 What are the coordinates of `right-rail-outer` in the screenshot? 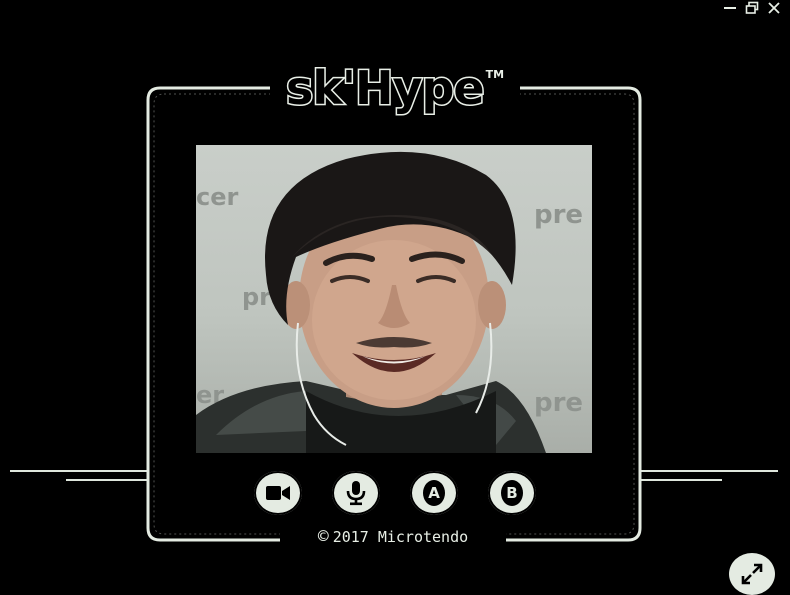 It's located at (709, 471).